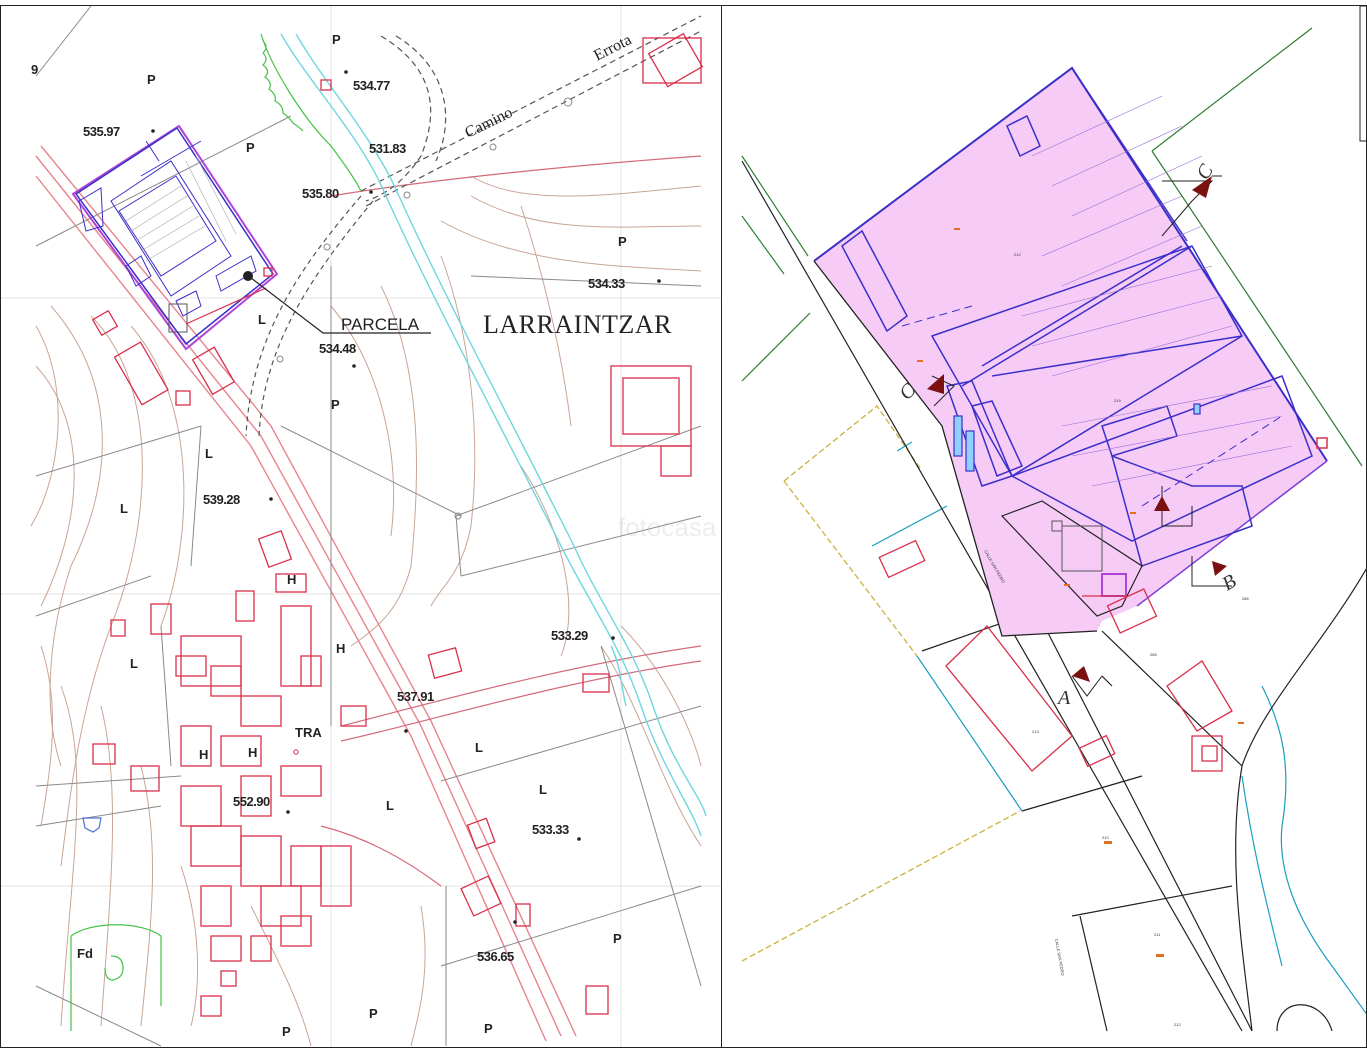 The height and width of the screenshot is (1050, 1367). Describe the element at coordinates (1153, 654) in the screenshot. I see `parcel-number: 285` at that location.